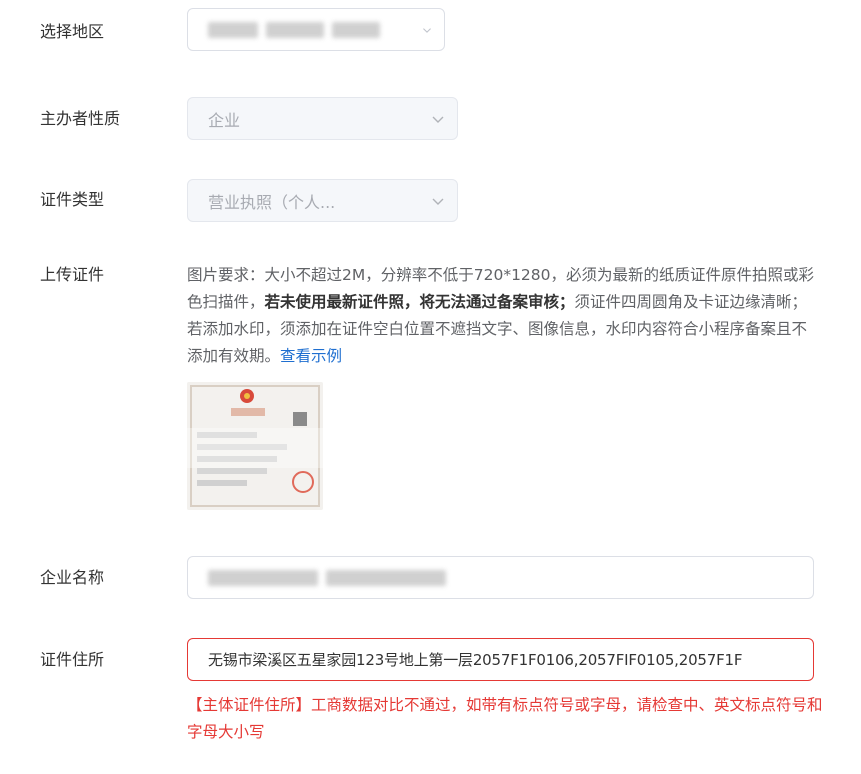  What do you see at coordinates (72, 199) in the screenshot?
I see `cert-type-label: 证件类型` at bounding box center [72, 199].